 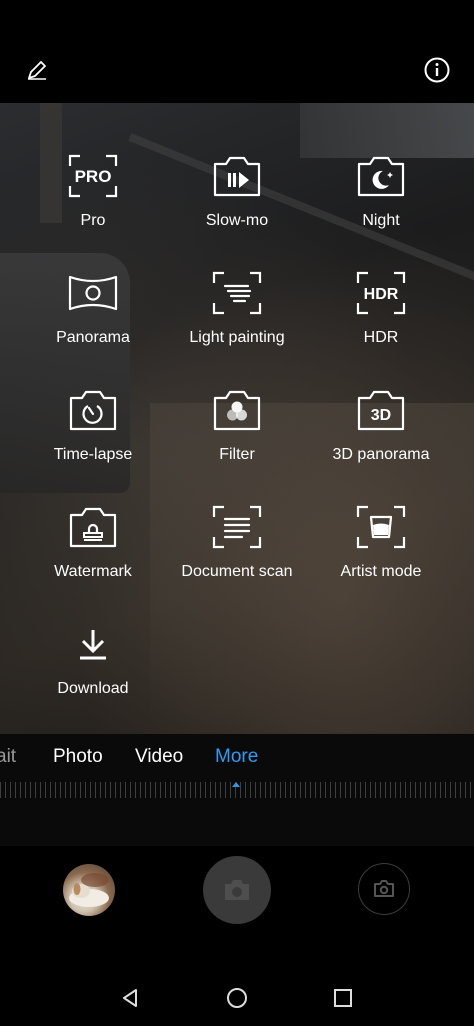 What do you see at coordinates (381, 571) in the screenshot?
I see `mode-label: Artist mode` at bounding box center [381, 571].